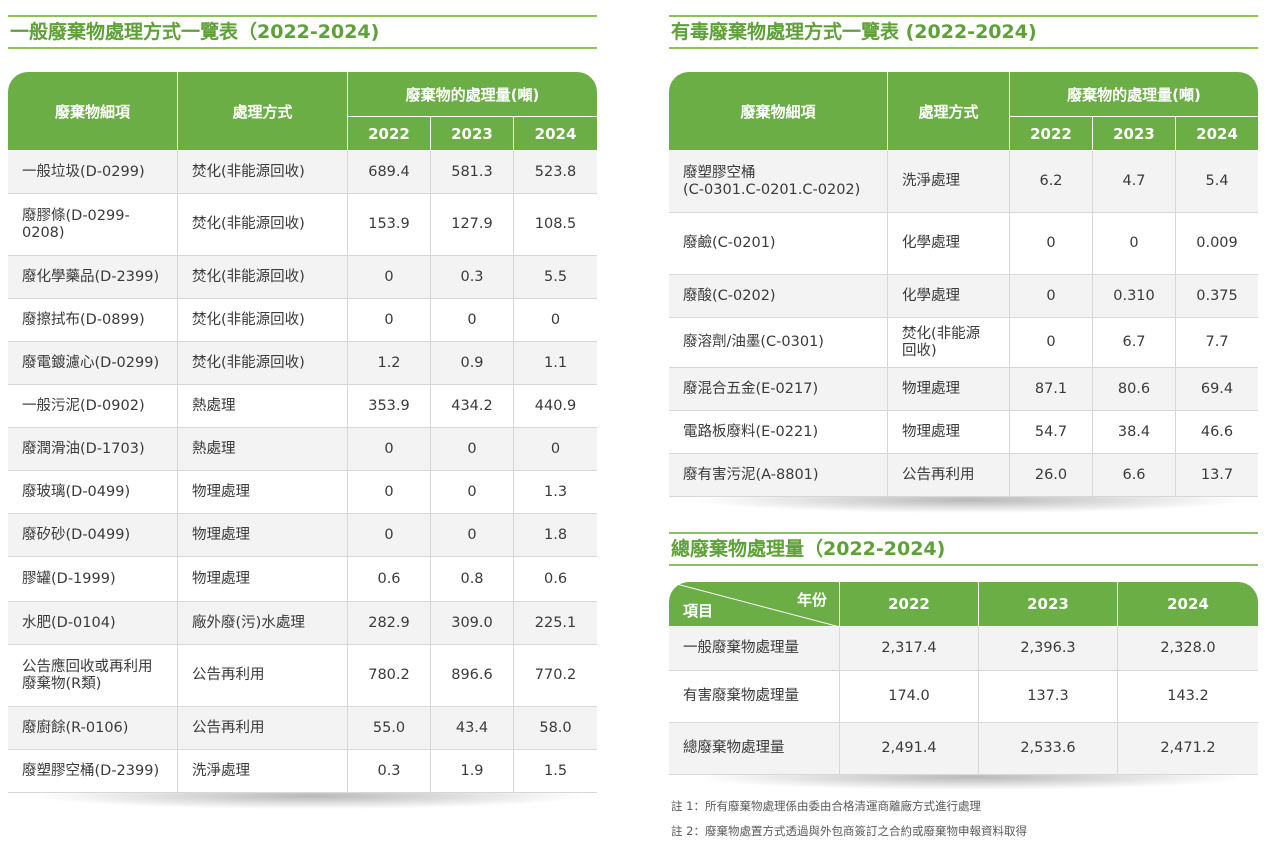 This screenshot has width=1269, height=845. Describe the element at coordinates (778, 389) in the screenshot. I see `waste-item-name: 廢混合五金(E-0217)` at that location.